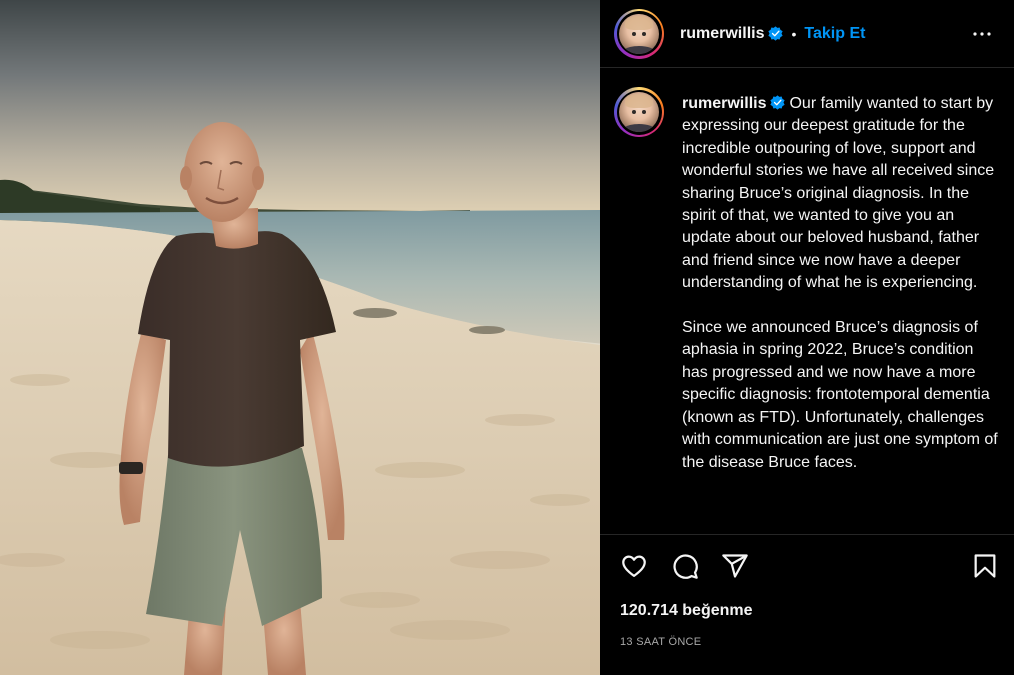 Image resolution: width=1014 pixels, height=675 pixels. I want to click on verified-badge-icon, so click(776, 33).